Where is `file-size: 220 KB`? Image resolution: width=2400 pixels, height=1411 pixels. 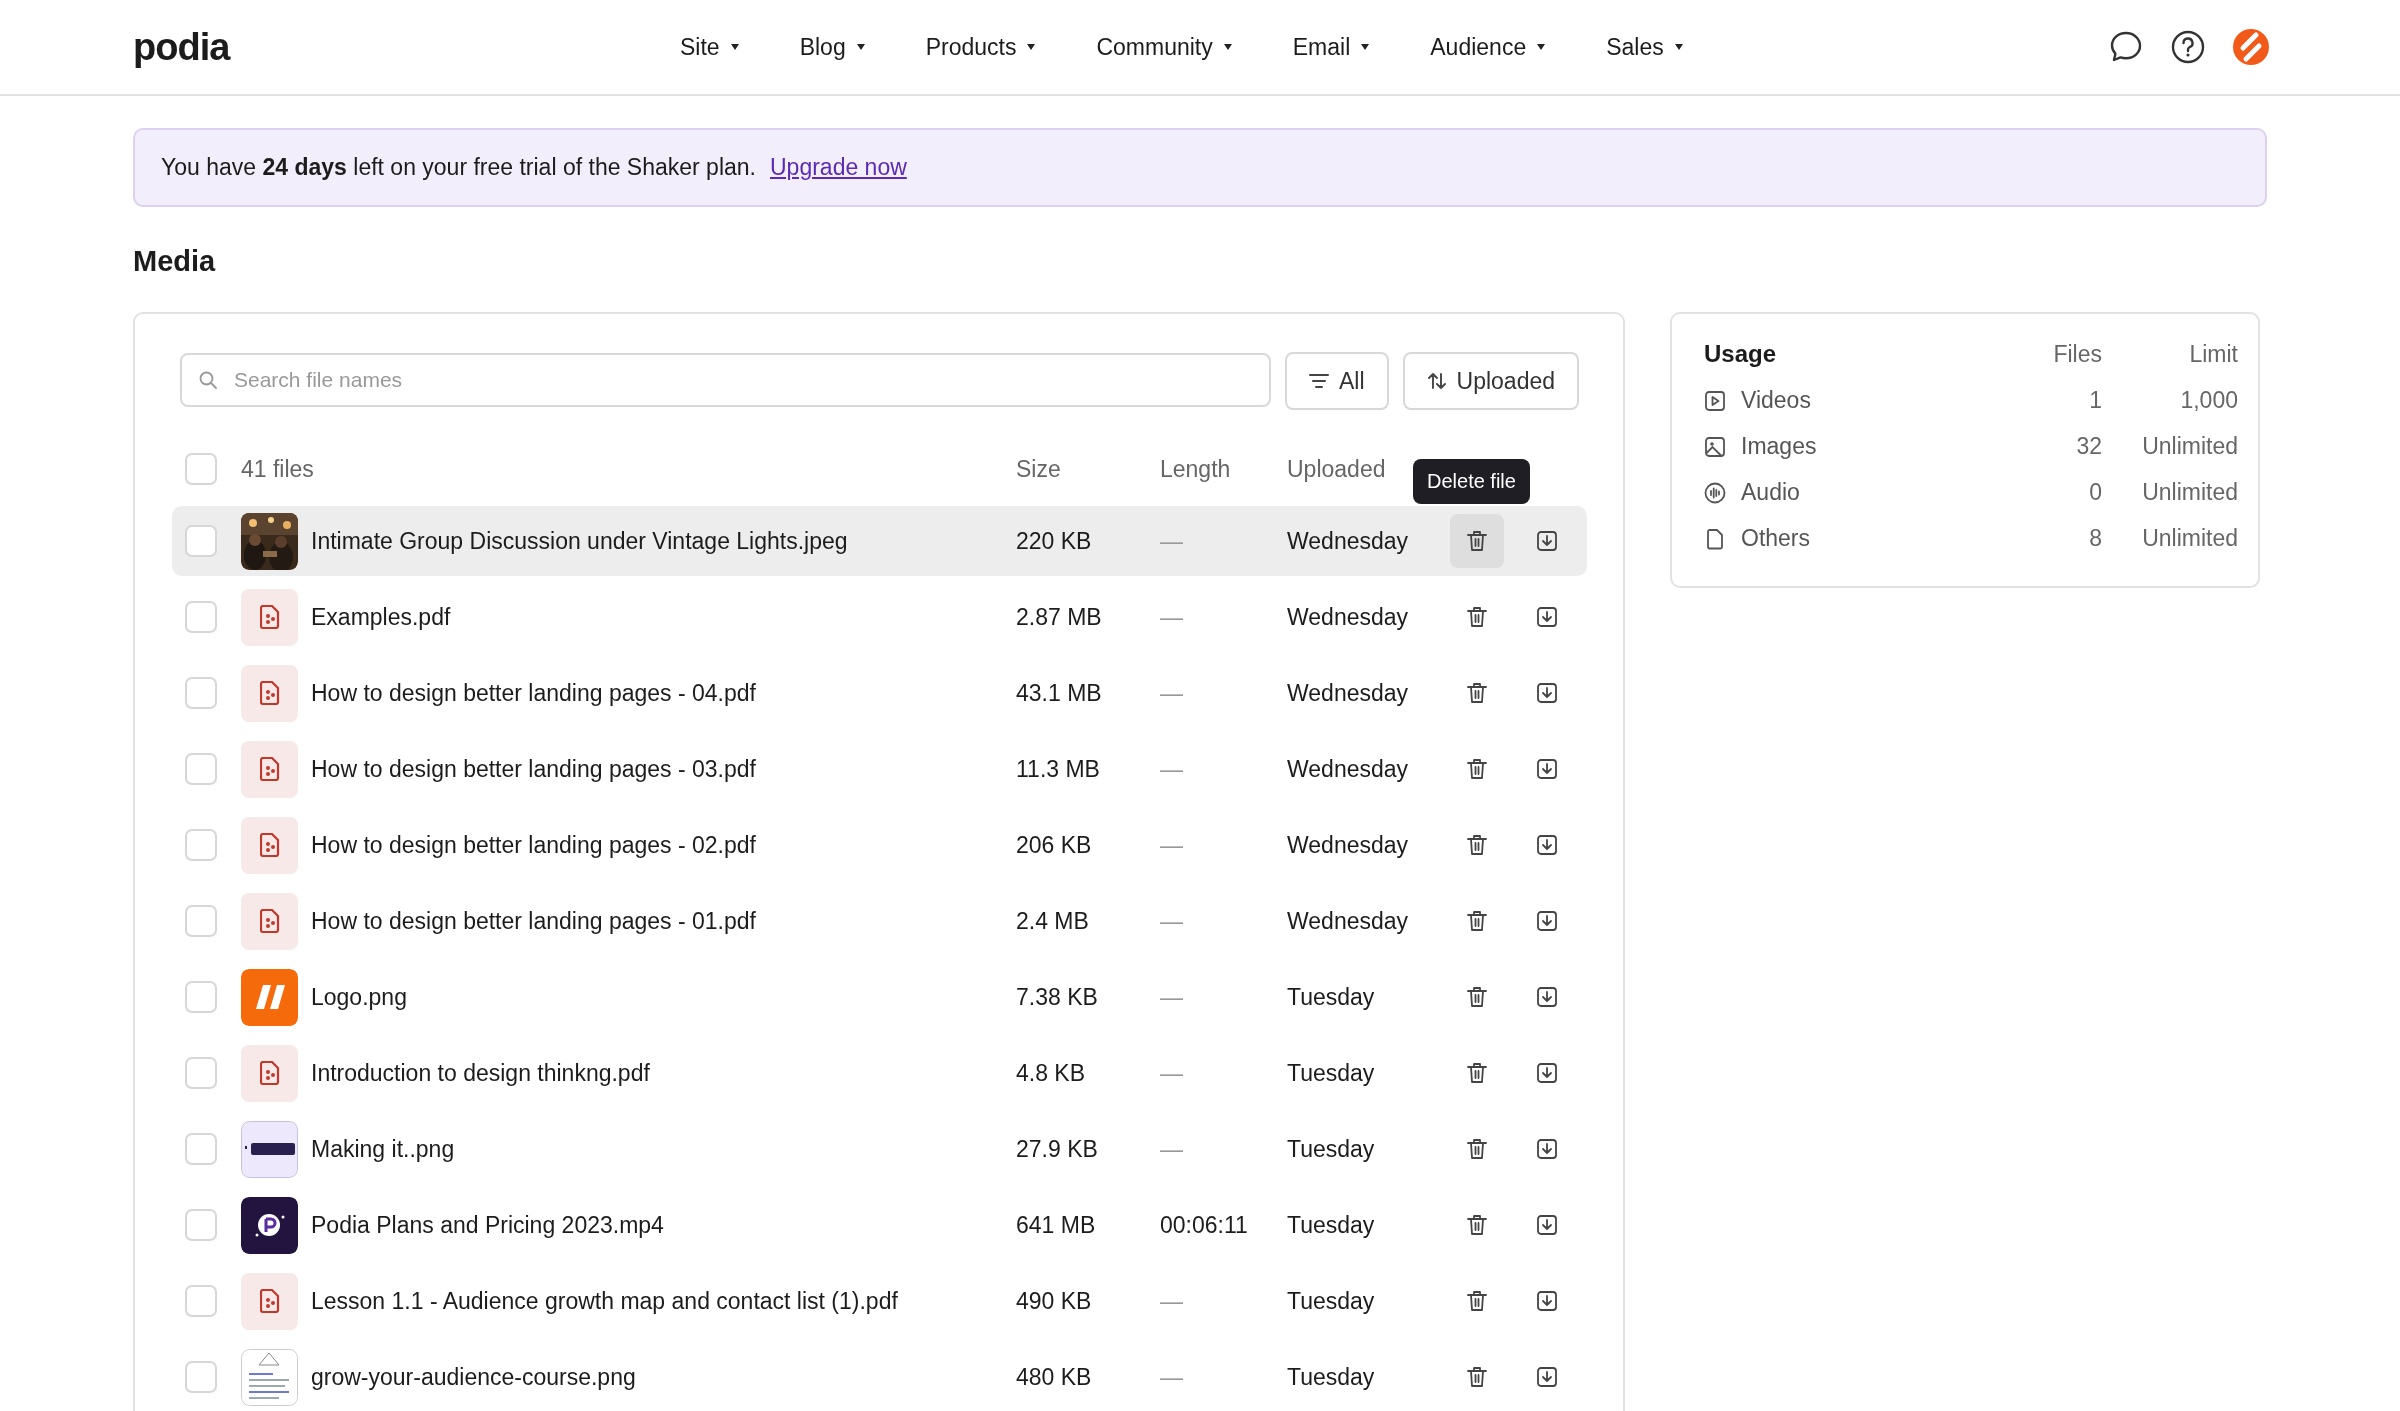
file-size: 220 KB is located at coordinates (1054, 540).